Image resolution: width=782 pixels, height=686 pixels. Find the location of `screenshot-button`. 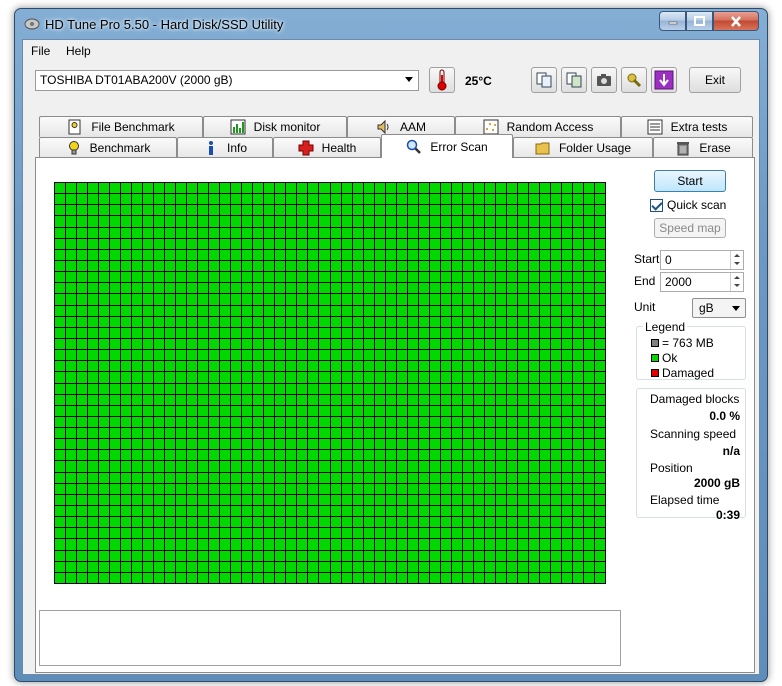

screenshot-button is located at coordinates (604, 80).